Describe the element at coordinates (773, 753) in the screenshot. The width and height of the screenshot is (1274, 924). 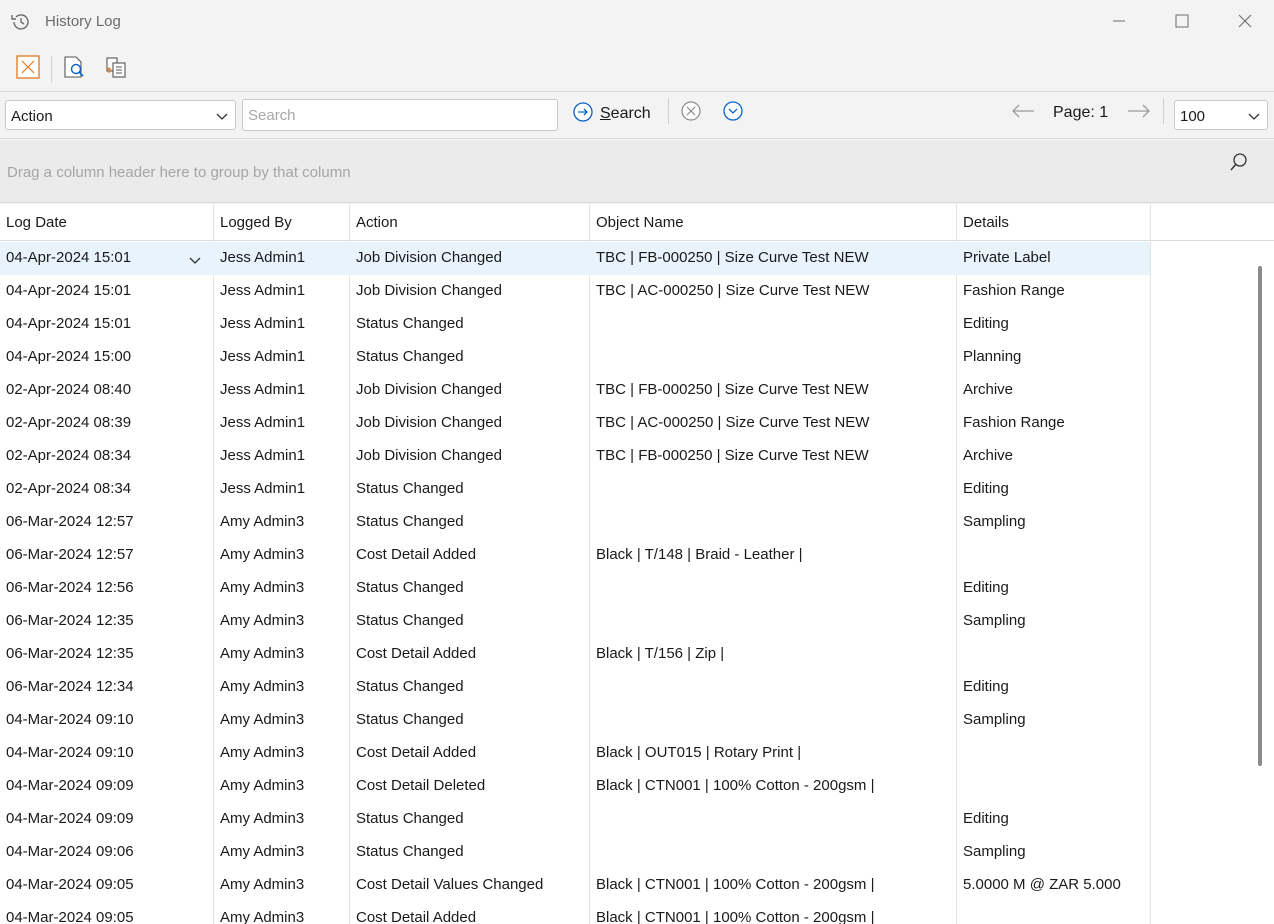
I see `cell-object-name: Black | OUT015 | Rotary Print |` at that location.